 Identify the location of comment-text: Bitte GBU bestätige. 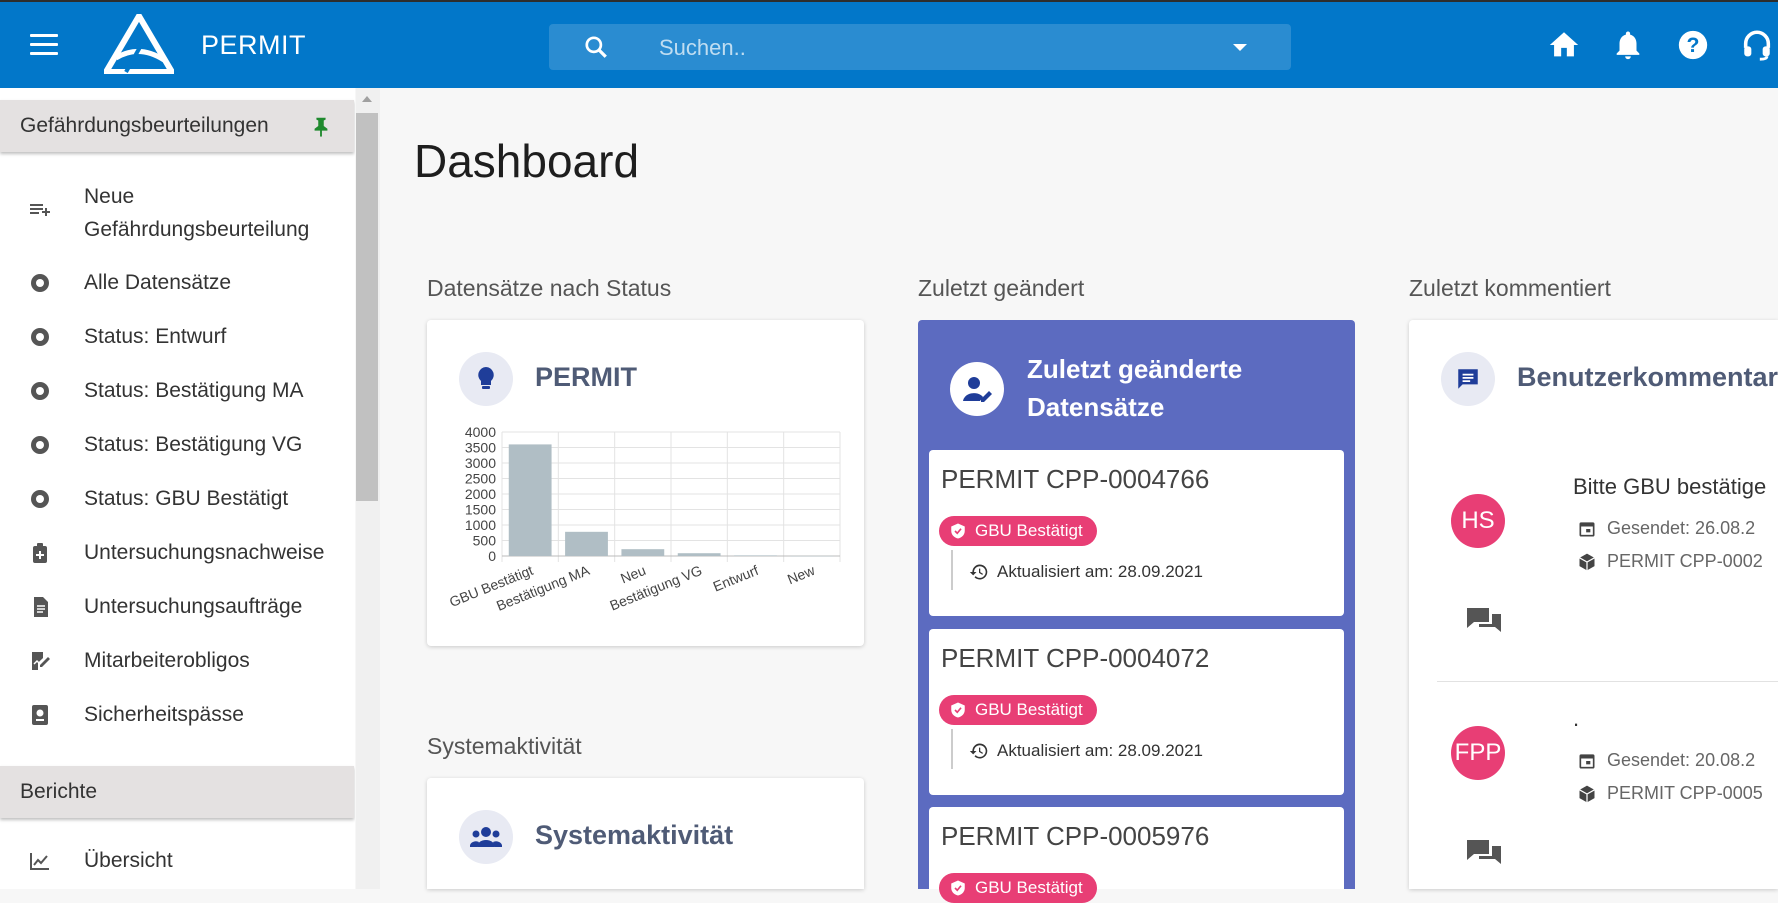
(1669, 487).